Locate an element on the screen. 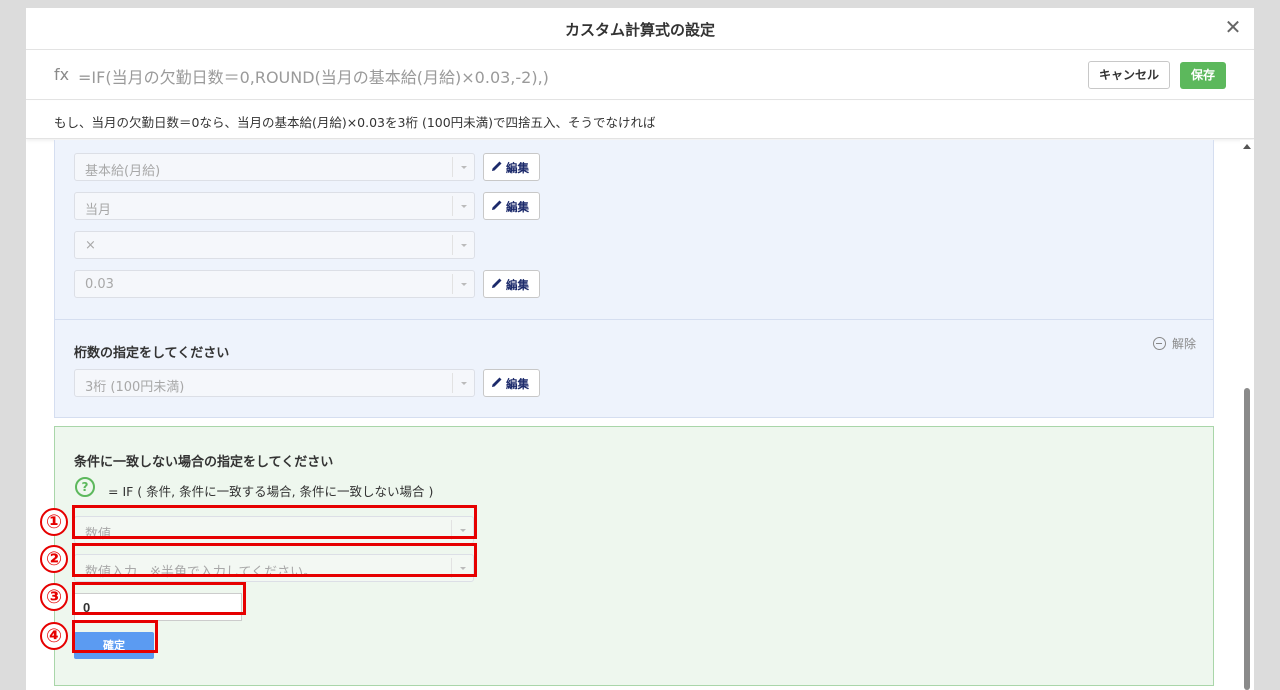 This screenshot has height=690, width=1280. modal-header: カスタム計算式の設定 ✕ is located at coordinates (640, 29).